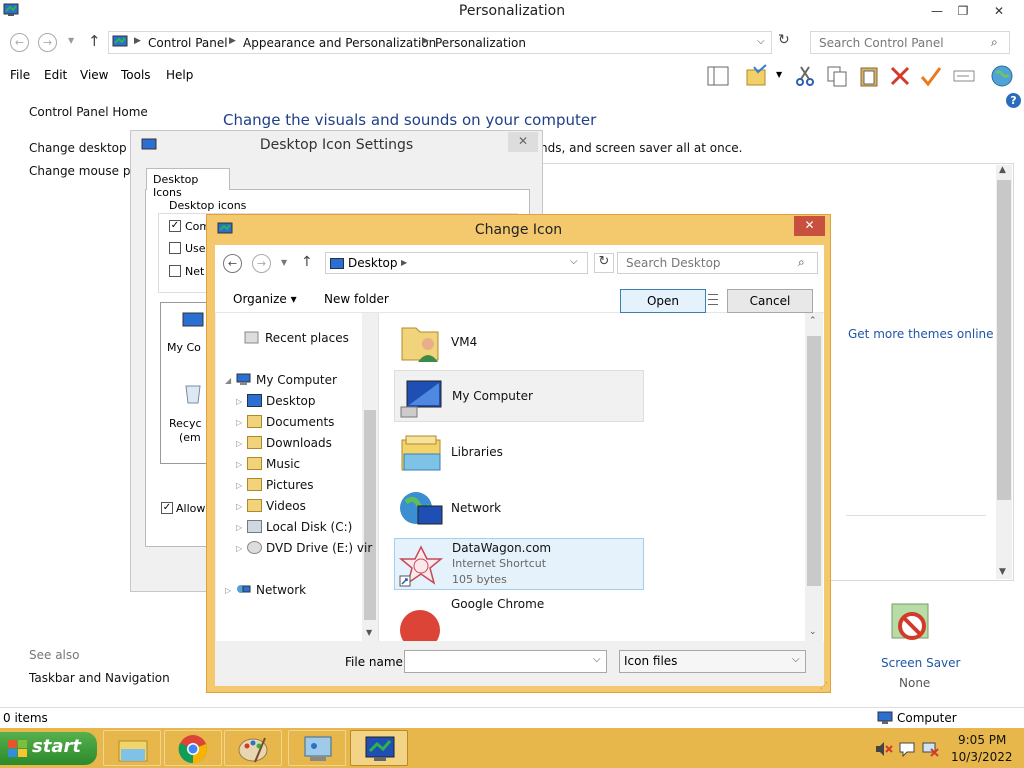  What do you see at coordinates (356, 299) in the screenshot?
I see `new-folder-button: New folder` at bounding box center [356, 299].